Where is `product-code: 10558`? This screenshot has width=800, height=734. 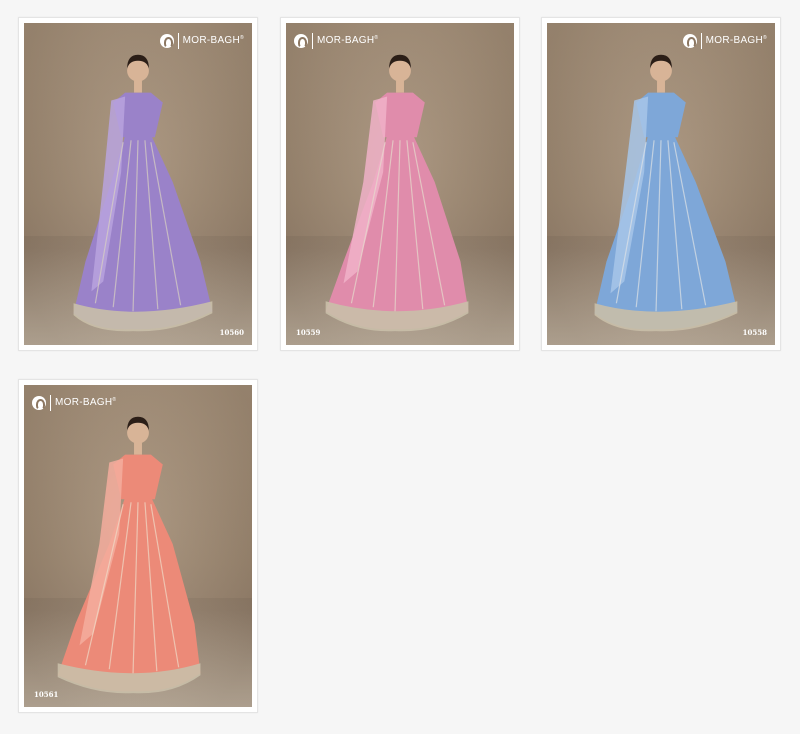
product-code: 10558 is located at coordinates (754, 332).